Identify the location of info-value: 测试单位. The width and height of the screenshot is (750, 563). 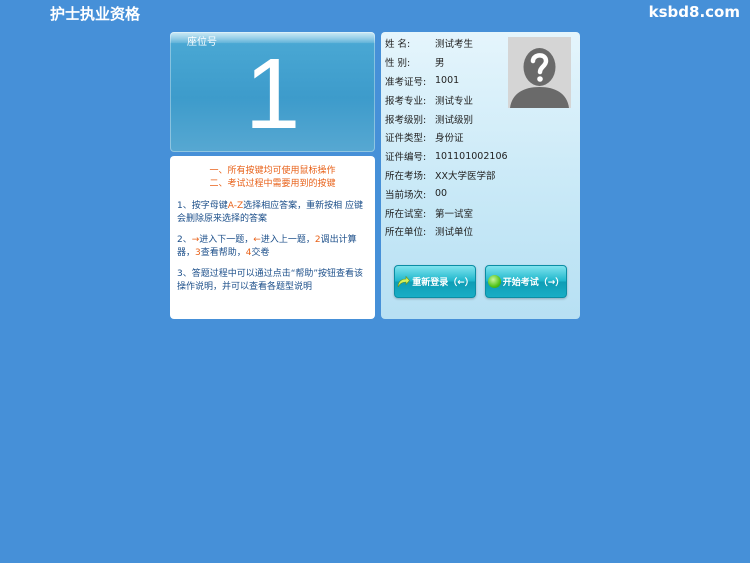
(454, 233).